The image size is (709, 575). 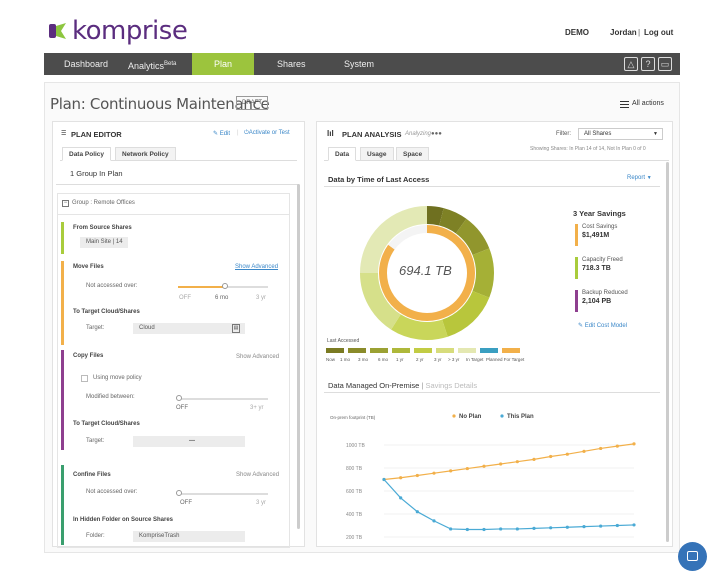 What do you see at coordinates (600, 227) in the screenshot?
I see `savings-label: Cost Savings` at bounding box center [600, 227].